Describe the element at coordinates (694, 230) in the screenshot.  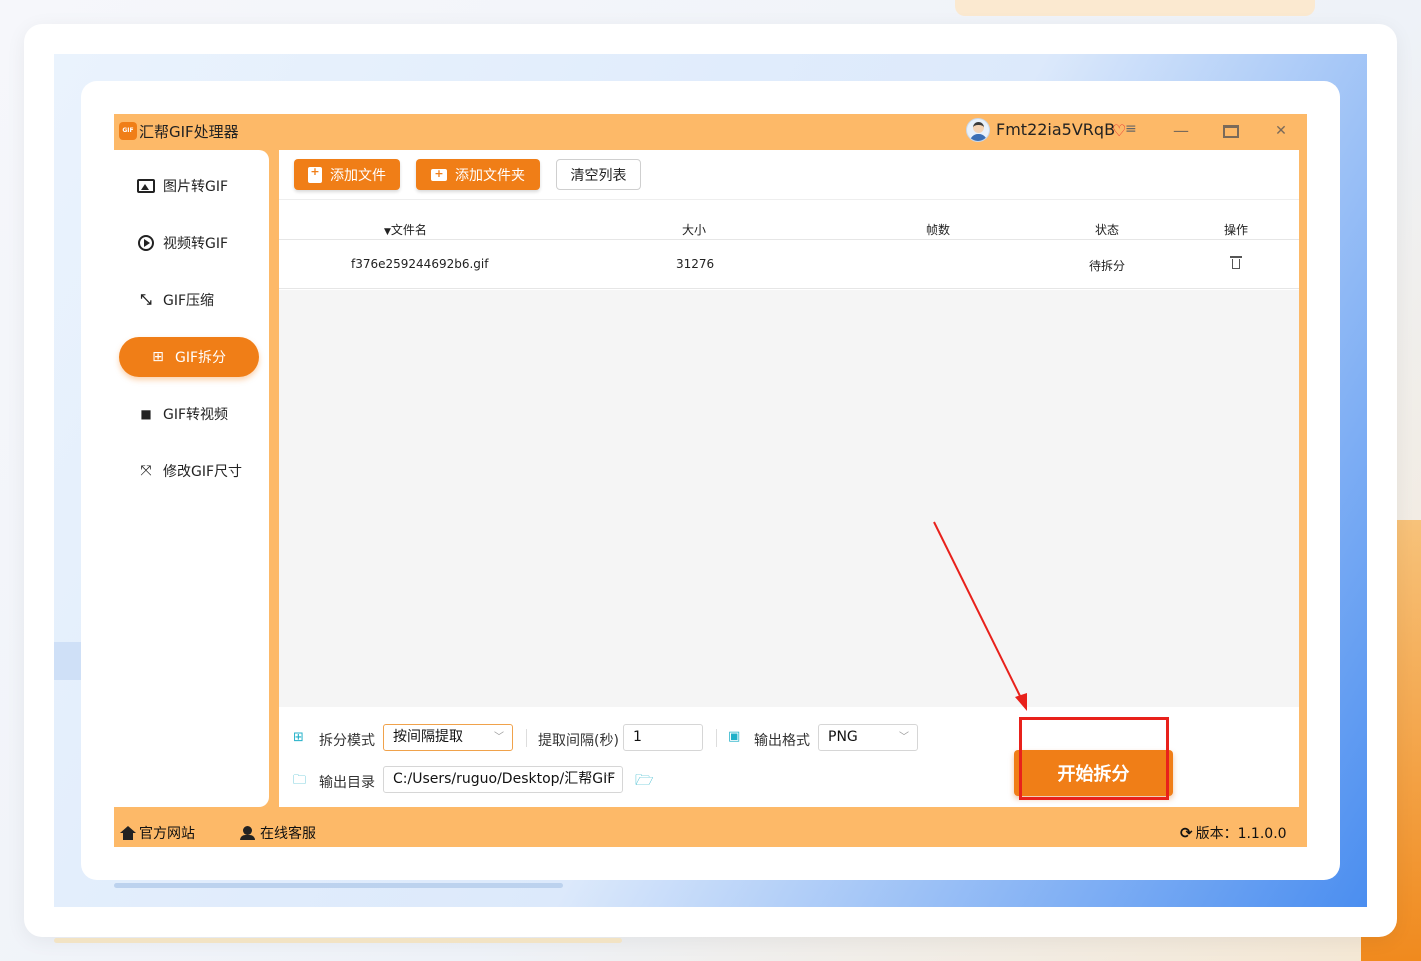
I see `column-header-size: 大小` at that location.